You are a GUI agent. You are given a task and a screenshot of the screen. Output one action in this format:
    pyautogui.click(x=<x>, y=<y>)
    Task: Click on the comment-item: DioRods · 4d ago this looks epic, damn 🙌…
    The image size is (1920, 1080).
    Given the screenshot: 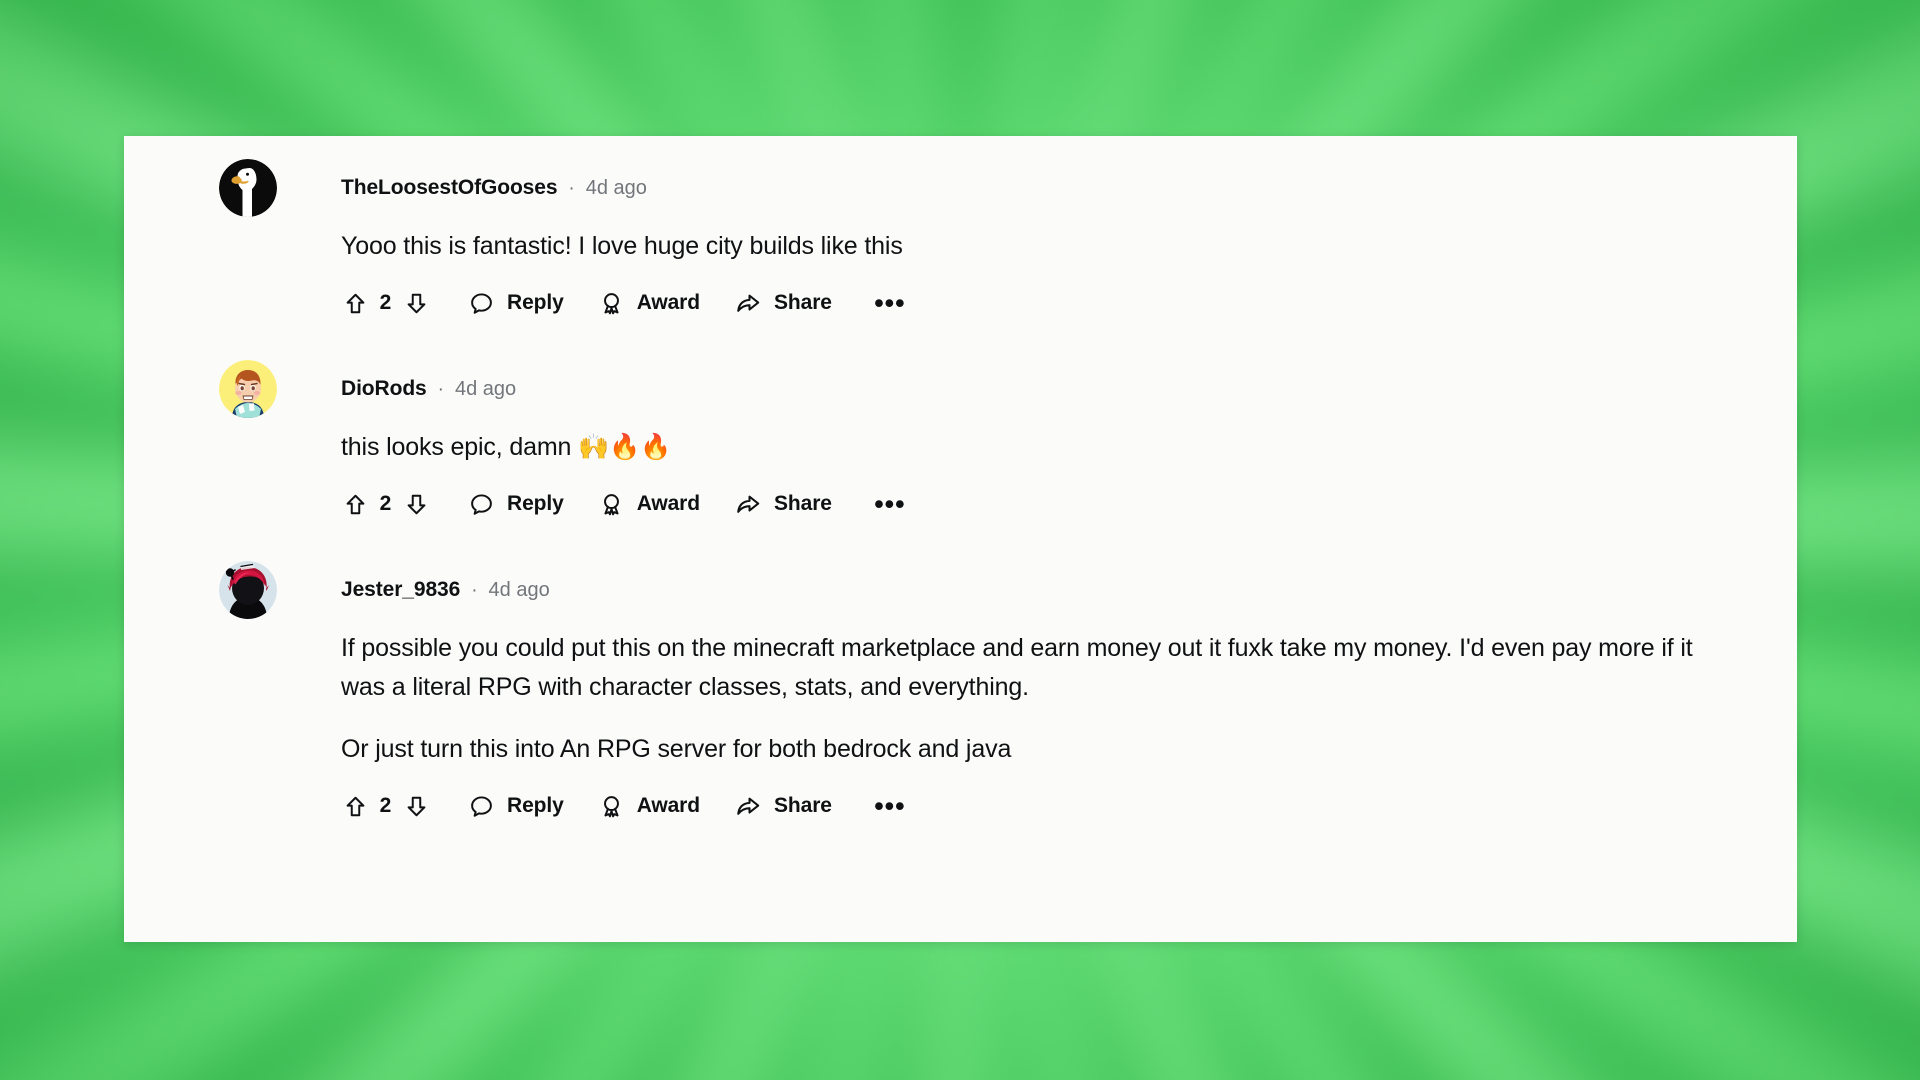 What is the action you would take?
    pyautogui.click(x=960, y=443)
    